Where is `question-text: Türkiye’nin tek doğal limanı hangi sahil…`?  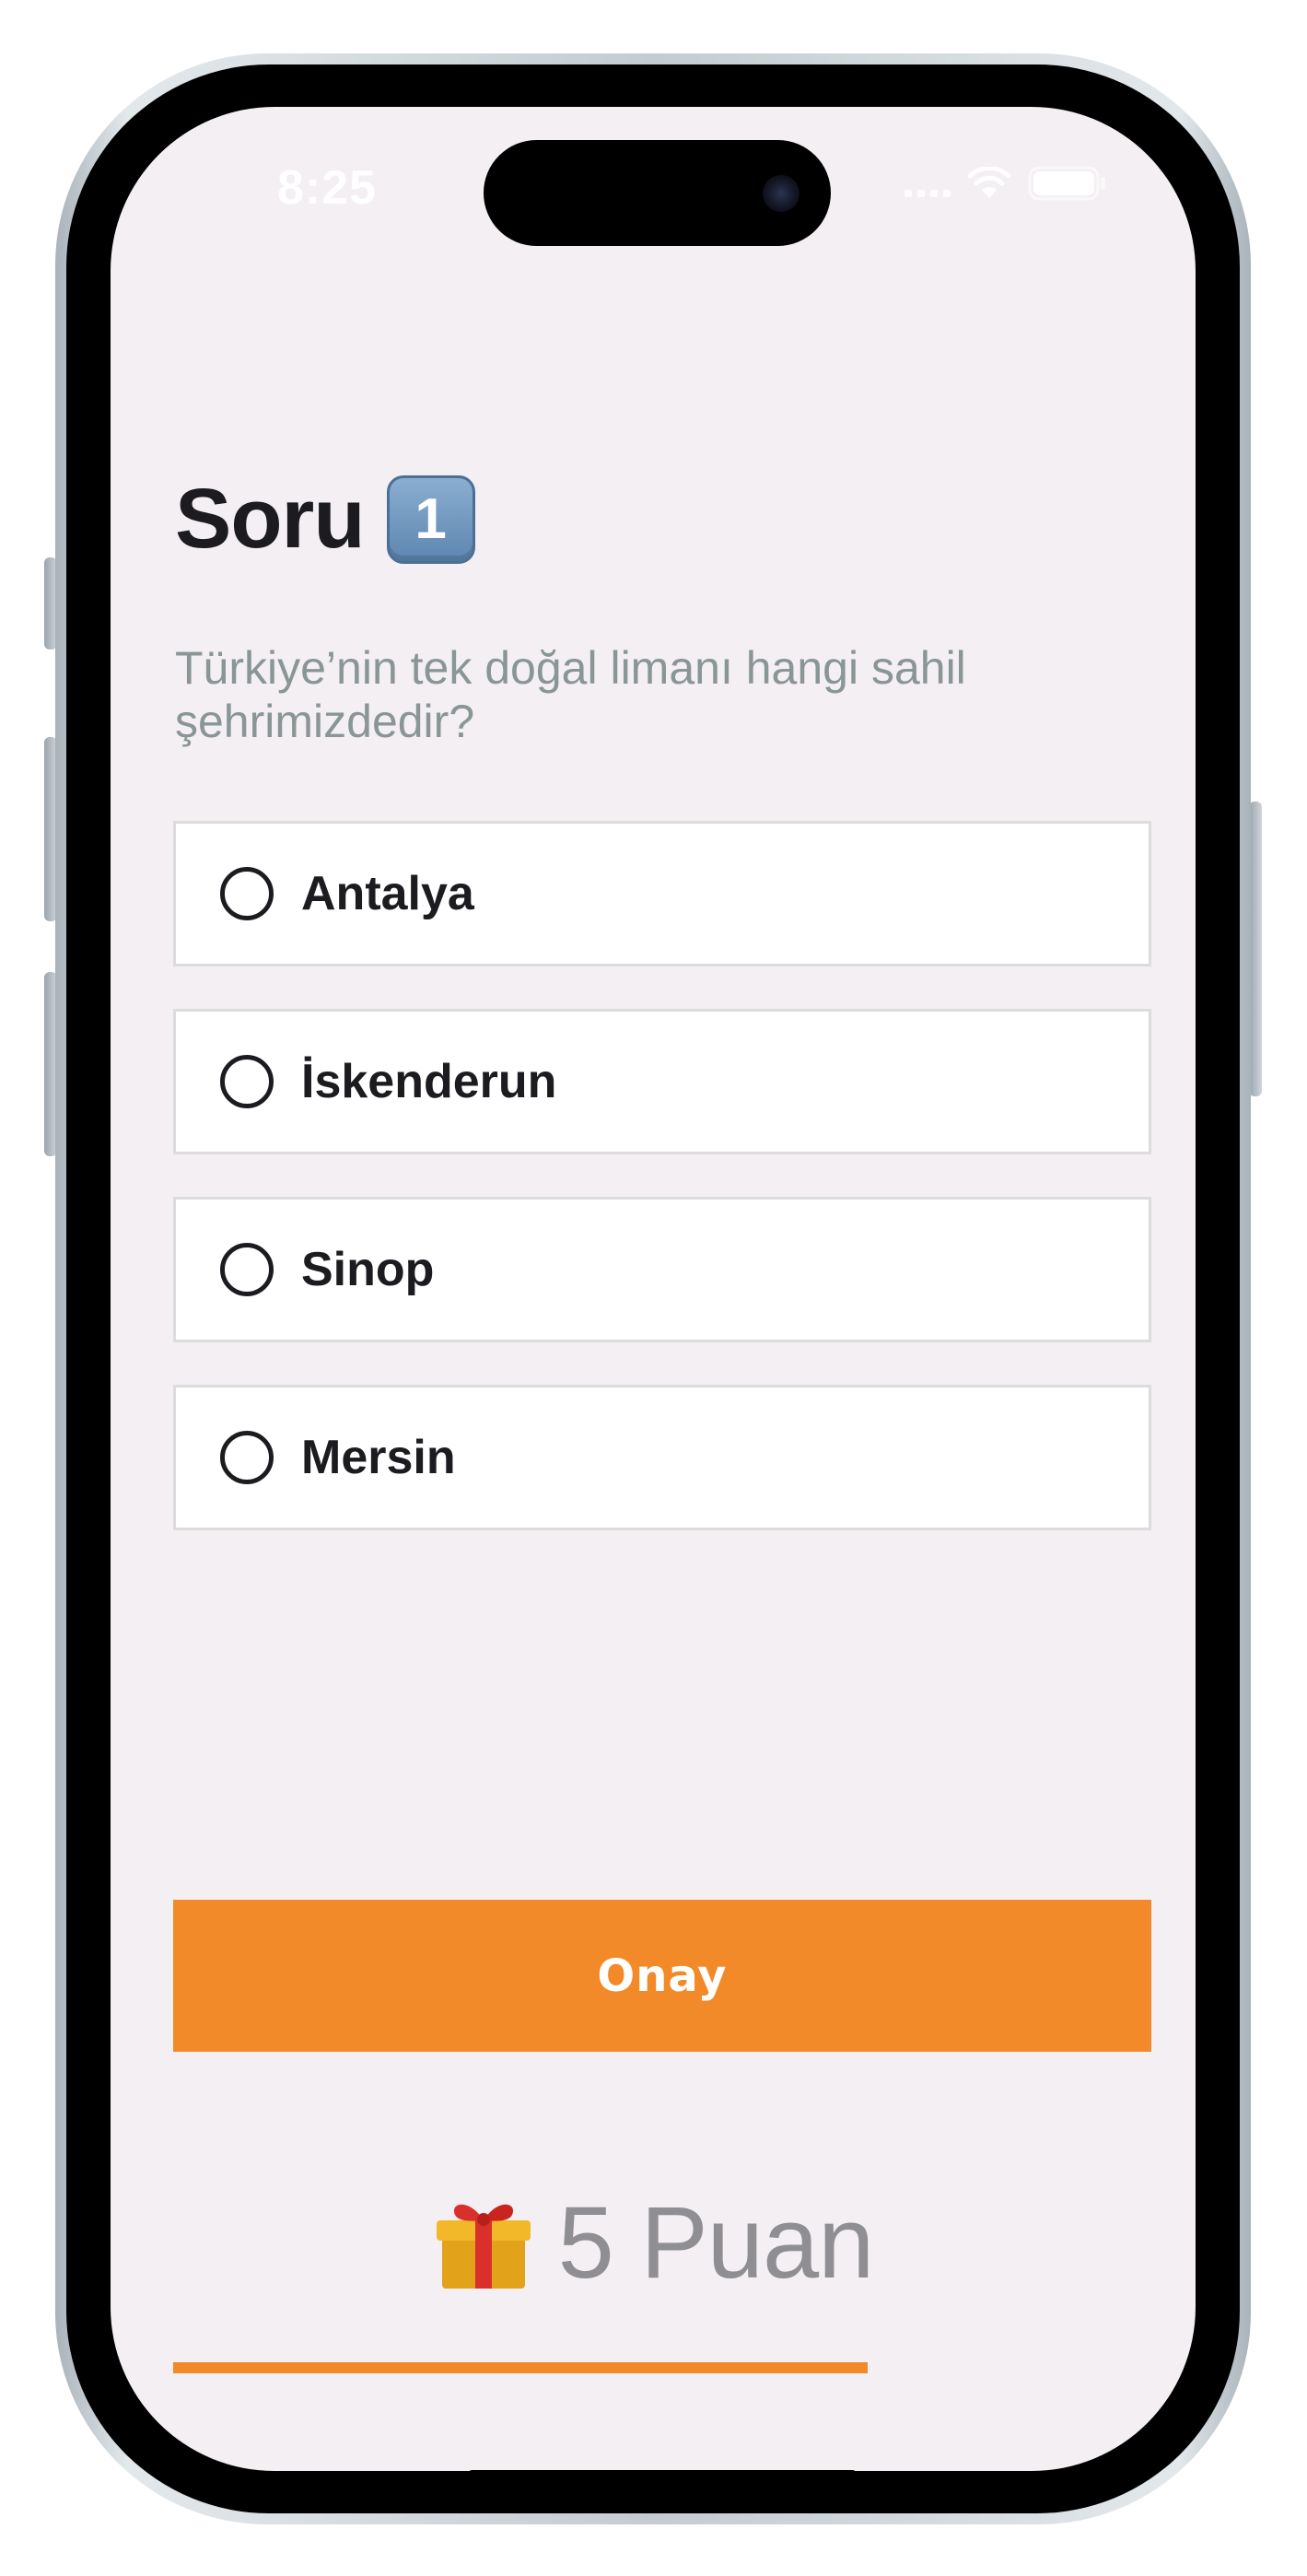 question-text: Türkiye’nin tek doğal limanı hangi sahil… is located at coordinates (571, 694).